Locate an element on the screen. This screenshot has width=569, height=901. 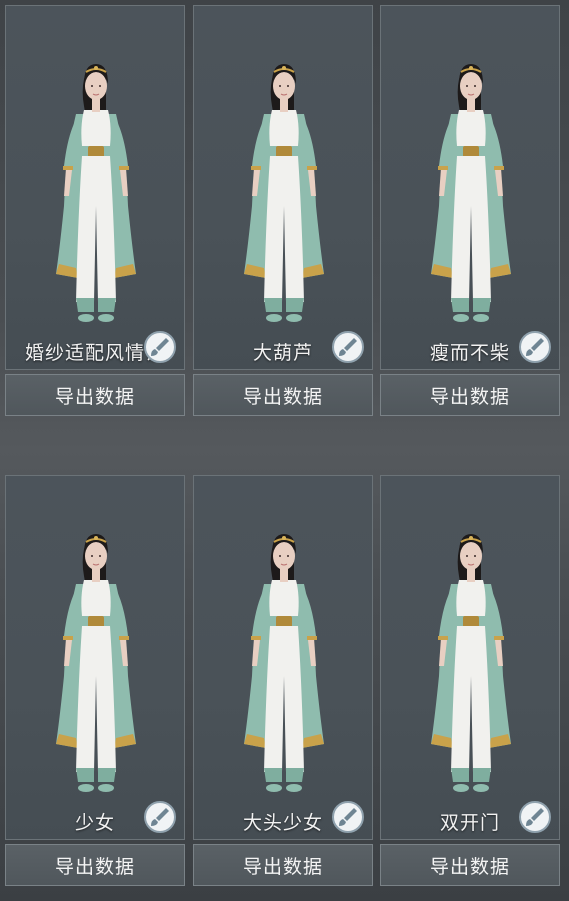
preset-card: 大葫芦 is located at coordinates (283, 187).